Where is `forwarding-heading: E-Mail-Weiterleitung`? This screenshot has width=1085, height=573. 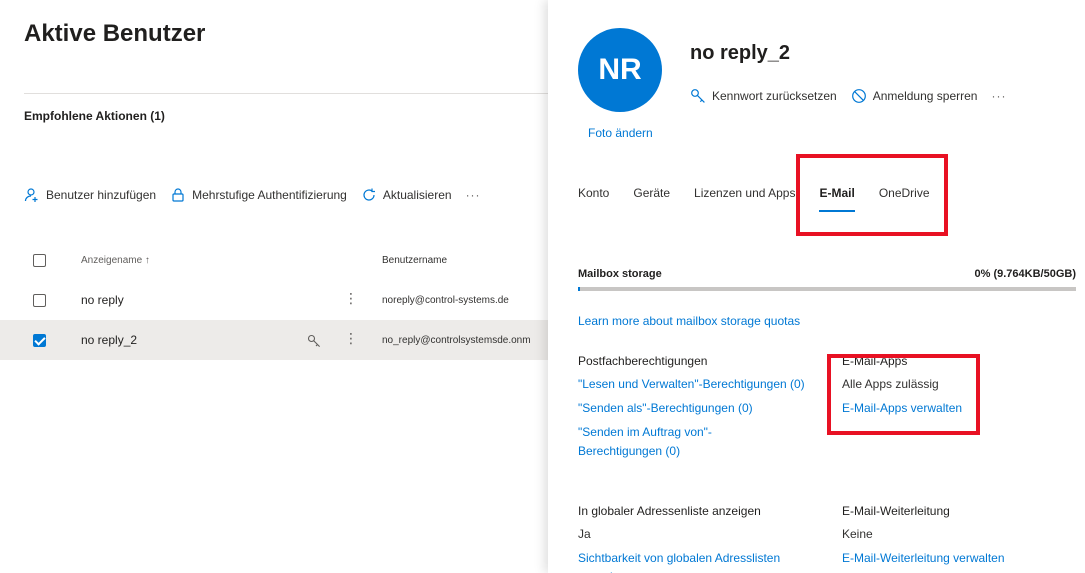 forwarding-heading: E-Mail-Weiterleitung is located at coordinates (896, 511).